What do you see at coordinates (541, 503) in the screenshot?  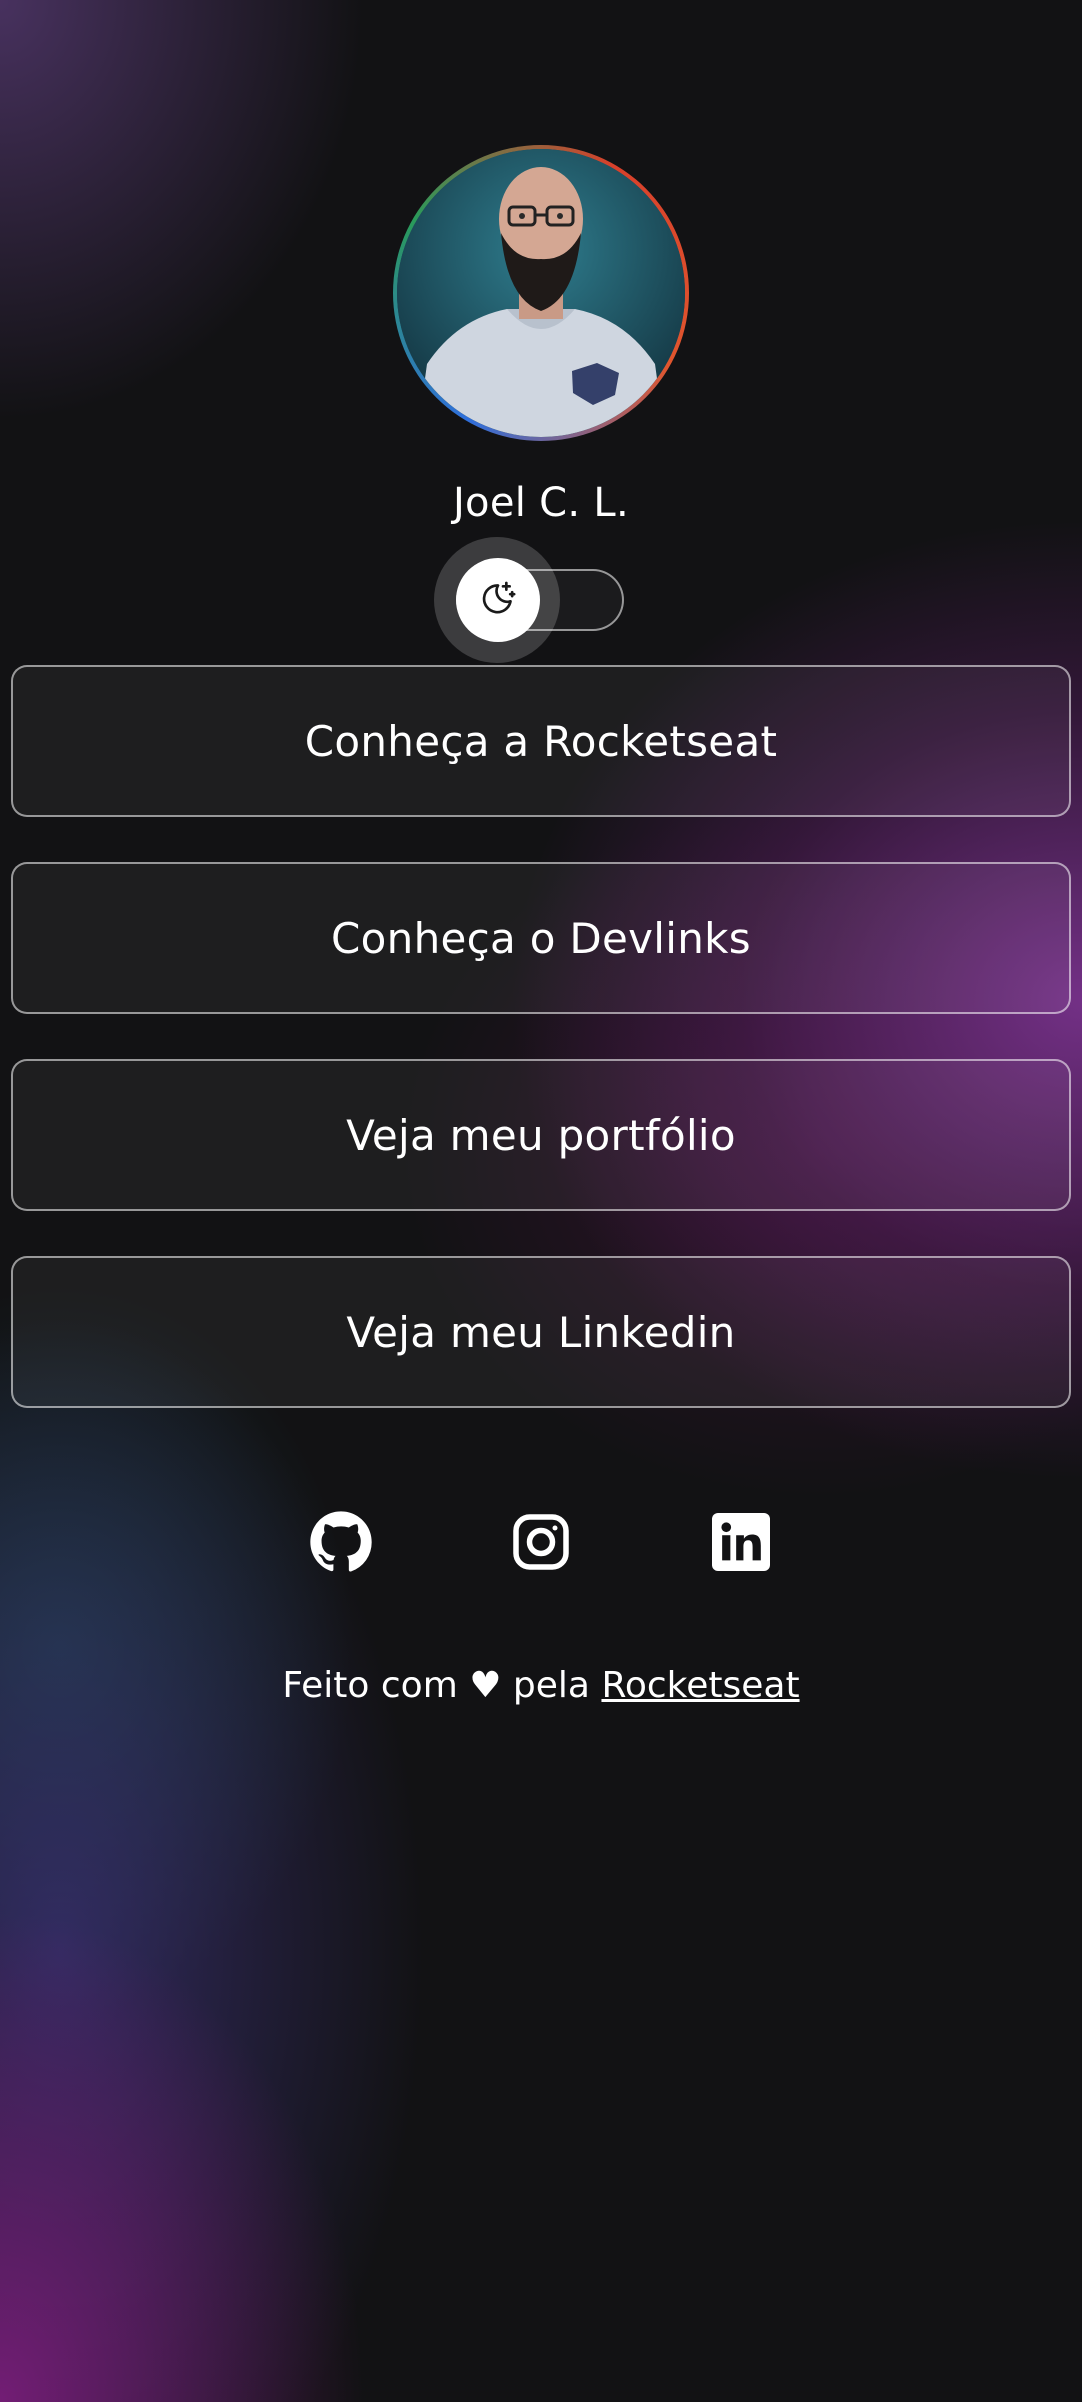 I see `profile-name: Joel C. L.` at bounding box center [541, 503].